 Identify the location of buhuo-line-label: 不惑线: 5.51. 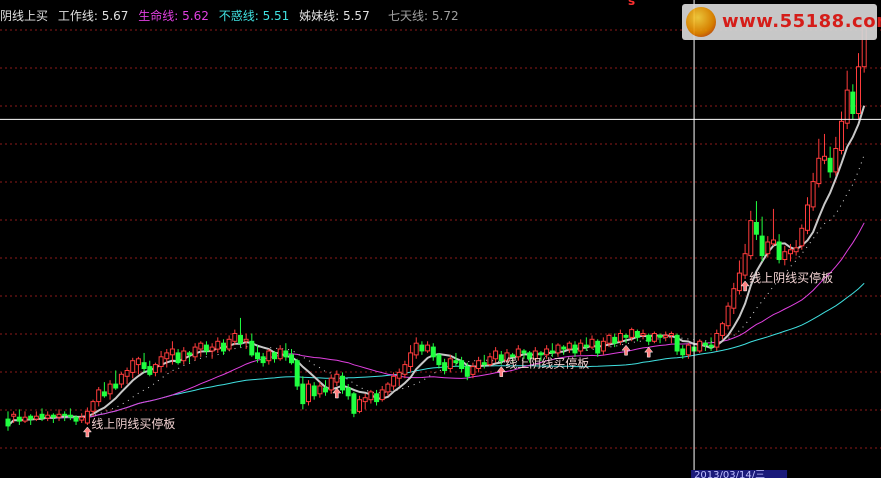
(254, 16).